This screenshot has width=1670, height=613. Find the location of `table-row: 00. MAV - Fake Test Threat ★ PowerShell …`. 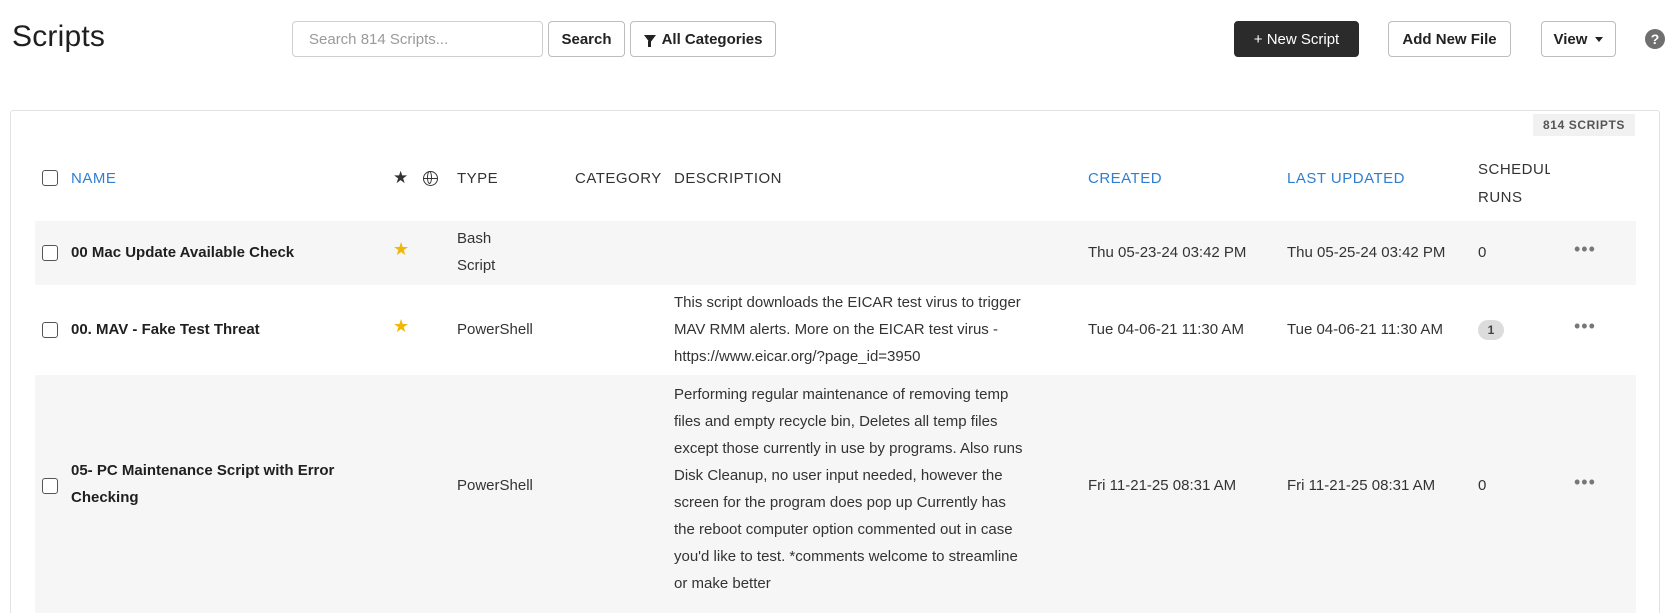

table-row: 00. MAV - Fake Test Threat ★ PowerShell … is located at coordinates (835, 330).